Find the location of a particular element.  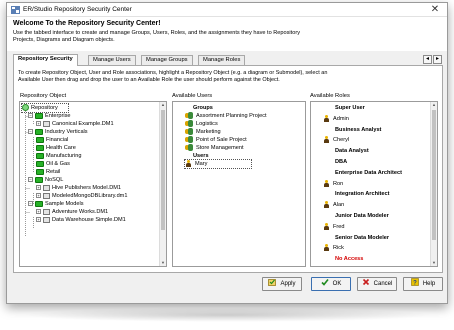

list-item: Logistics is located at coordinates (201, 124).